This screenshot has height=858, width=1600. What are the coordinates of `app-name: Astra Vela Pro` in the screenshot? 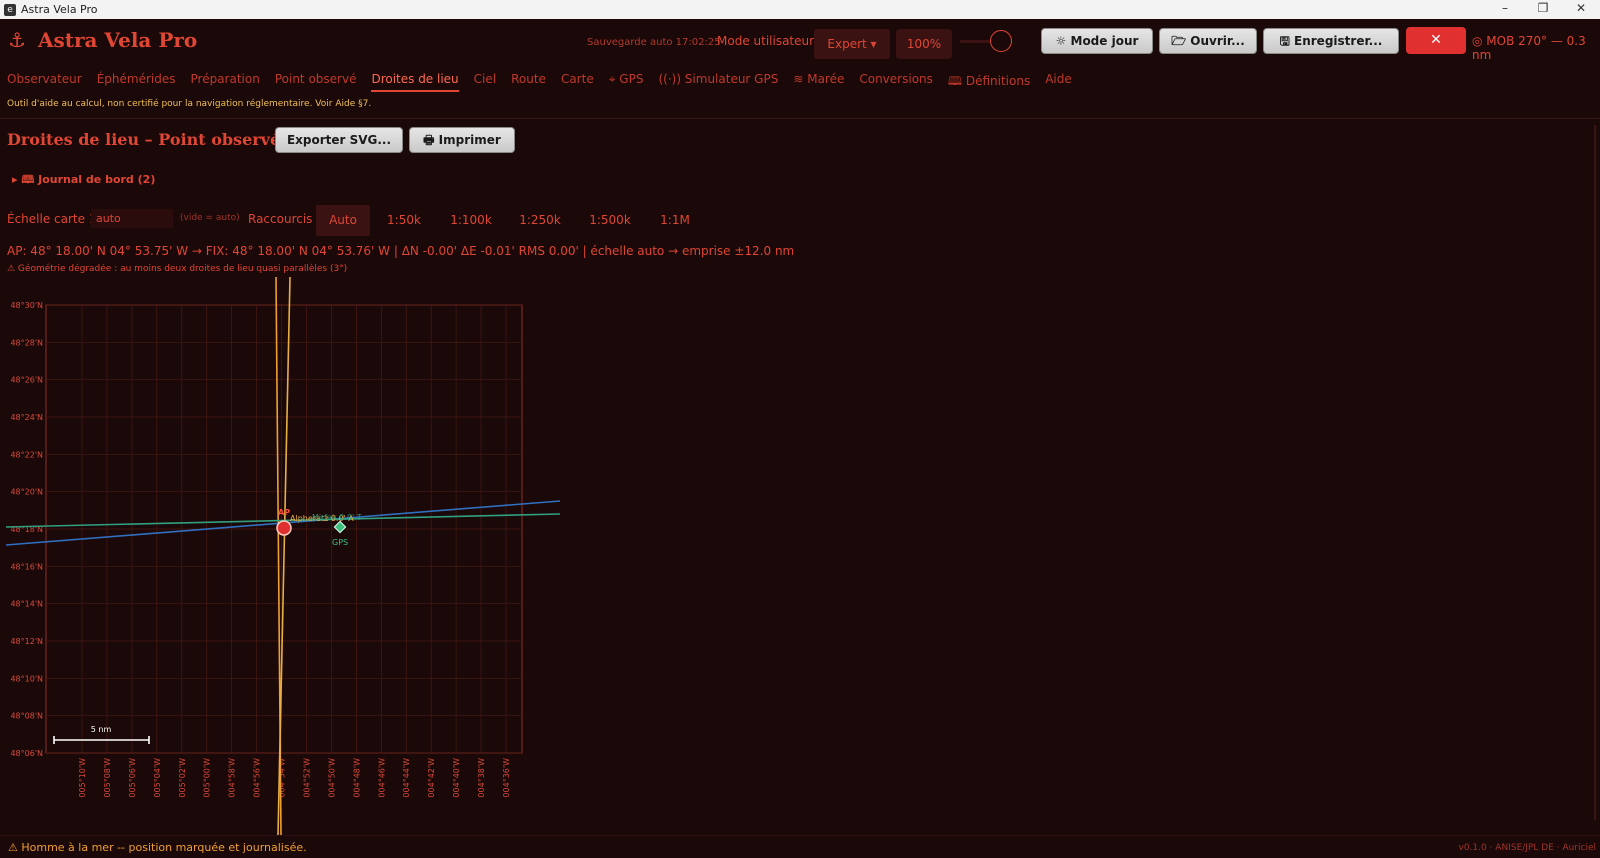 It's located at (117, 40).